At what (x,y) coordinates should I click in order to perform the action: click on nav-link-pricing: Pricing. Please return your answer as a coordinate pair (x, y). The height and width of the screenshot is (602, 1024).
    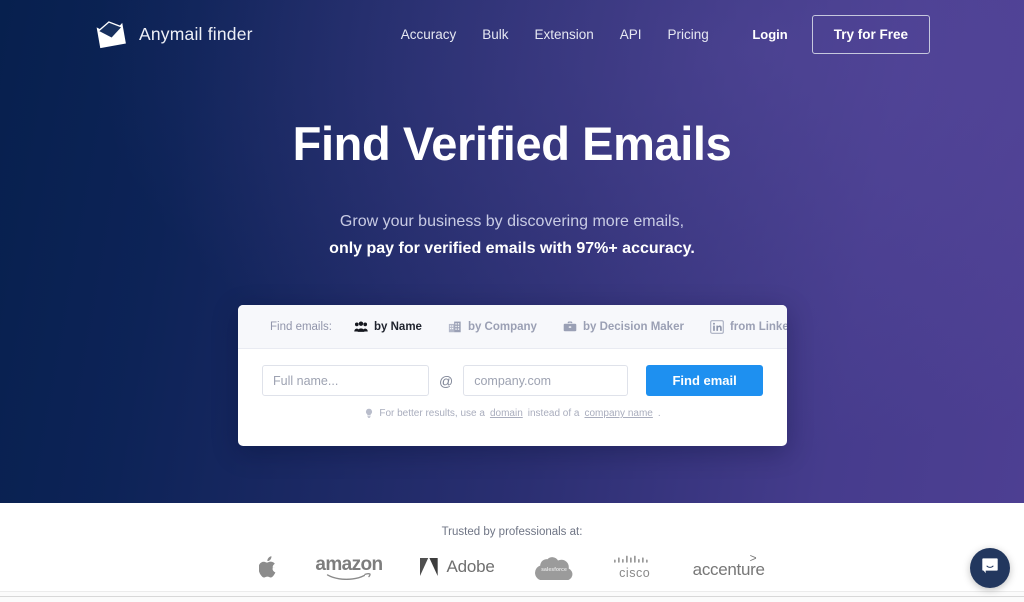
    Looking at the image, I should click on (688, 34).